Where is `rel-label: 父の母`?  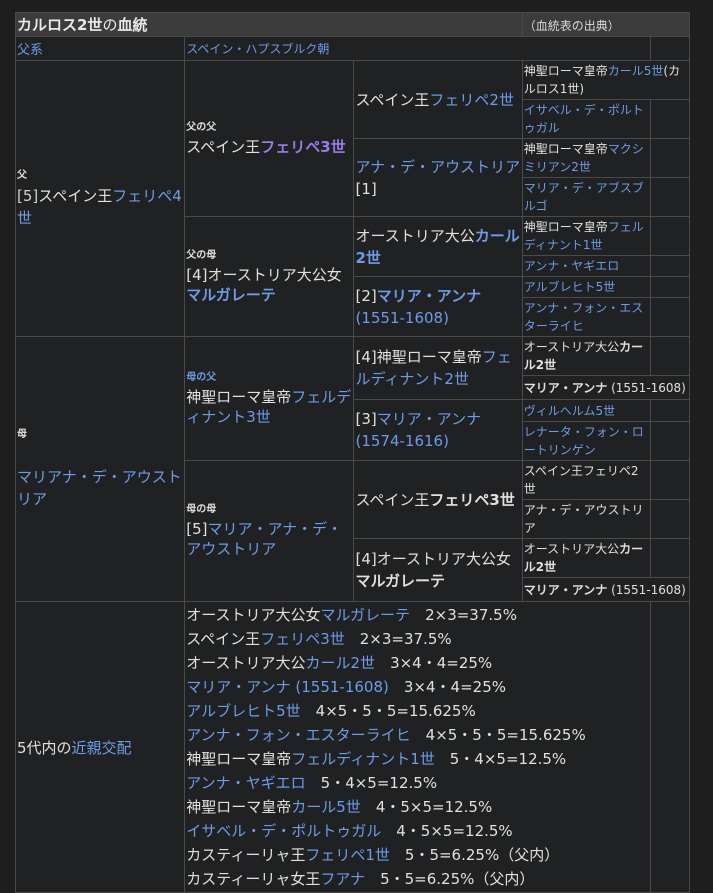 rel-label: 父の母 is located at coordinates (201, 255).